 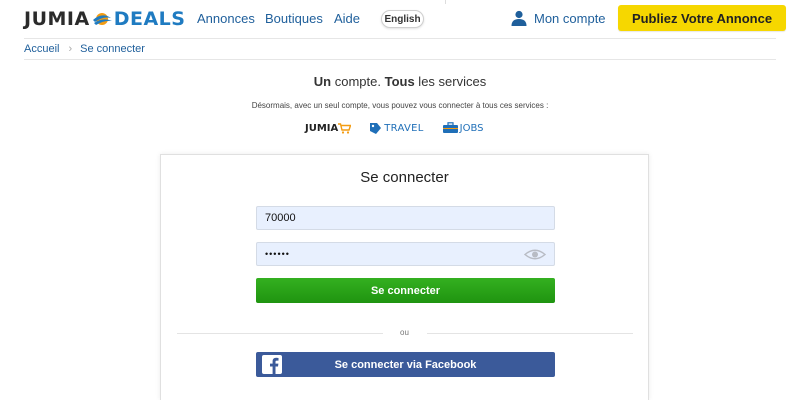 What do you see at coordinates (570, 18) in the screenshot?
I see `account-label: Mon compte` at bounding box center [570, 18].